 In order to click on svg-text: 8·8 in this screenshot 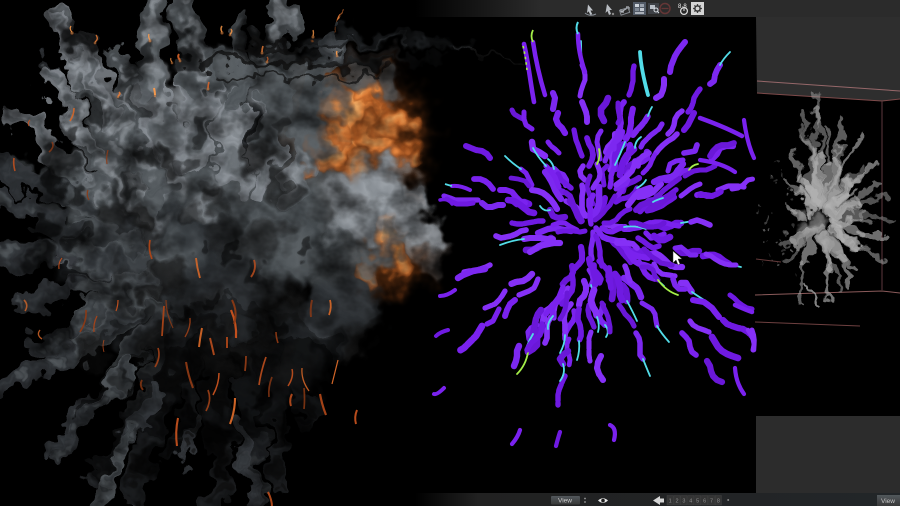, I will do `click(682, 7)`.